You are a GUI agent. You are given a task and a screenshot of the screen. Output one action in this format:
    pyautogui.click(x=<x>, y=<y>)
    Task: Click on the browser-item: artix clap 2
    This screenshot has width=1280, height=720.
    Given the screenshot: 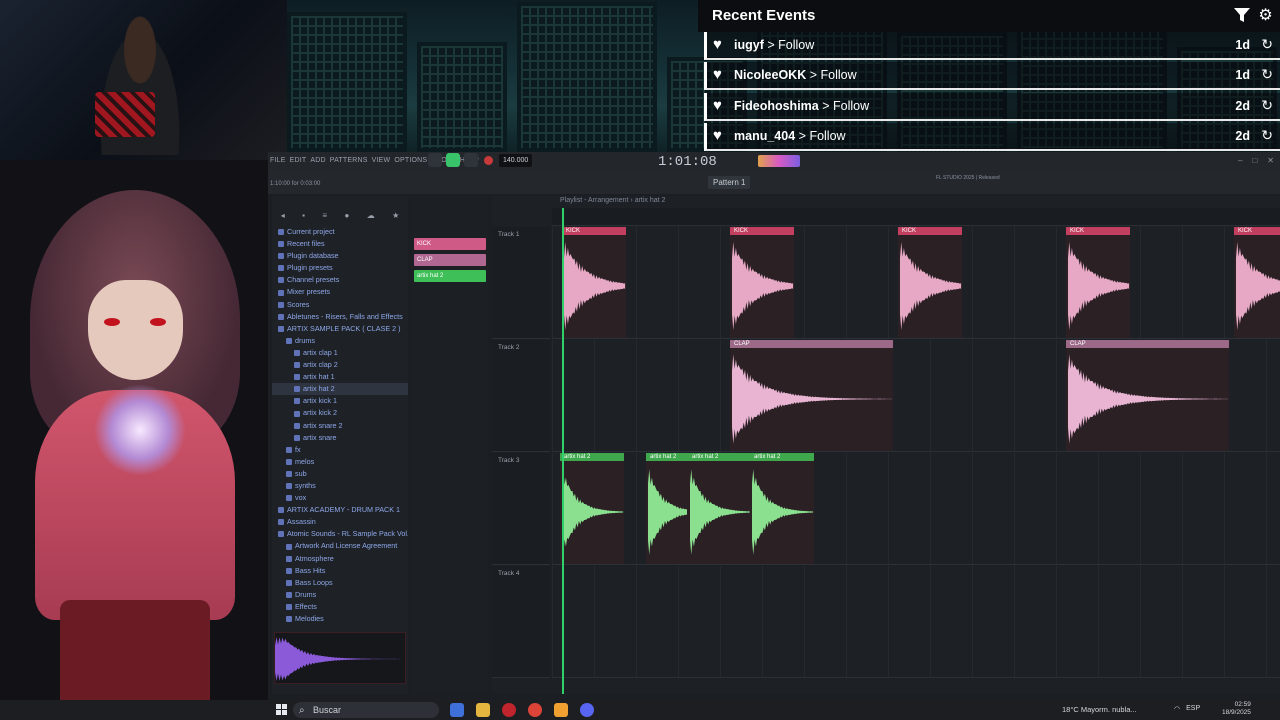 What is the action you would take?
    pyautogui.click(x=340, y=365)
    